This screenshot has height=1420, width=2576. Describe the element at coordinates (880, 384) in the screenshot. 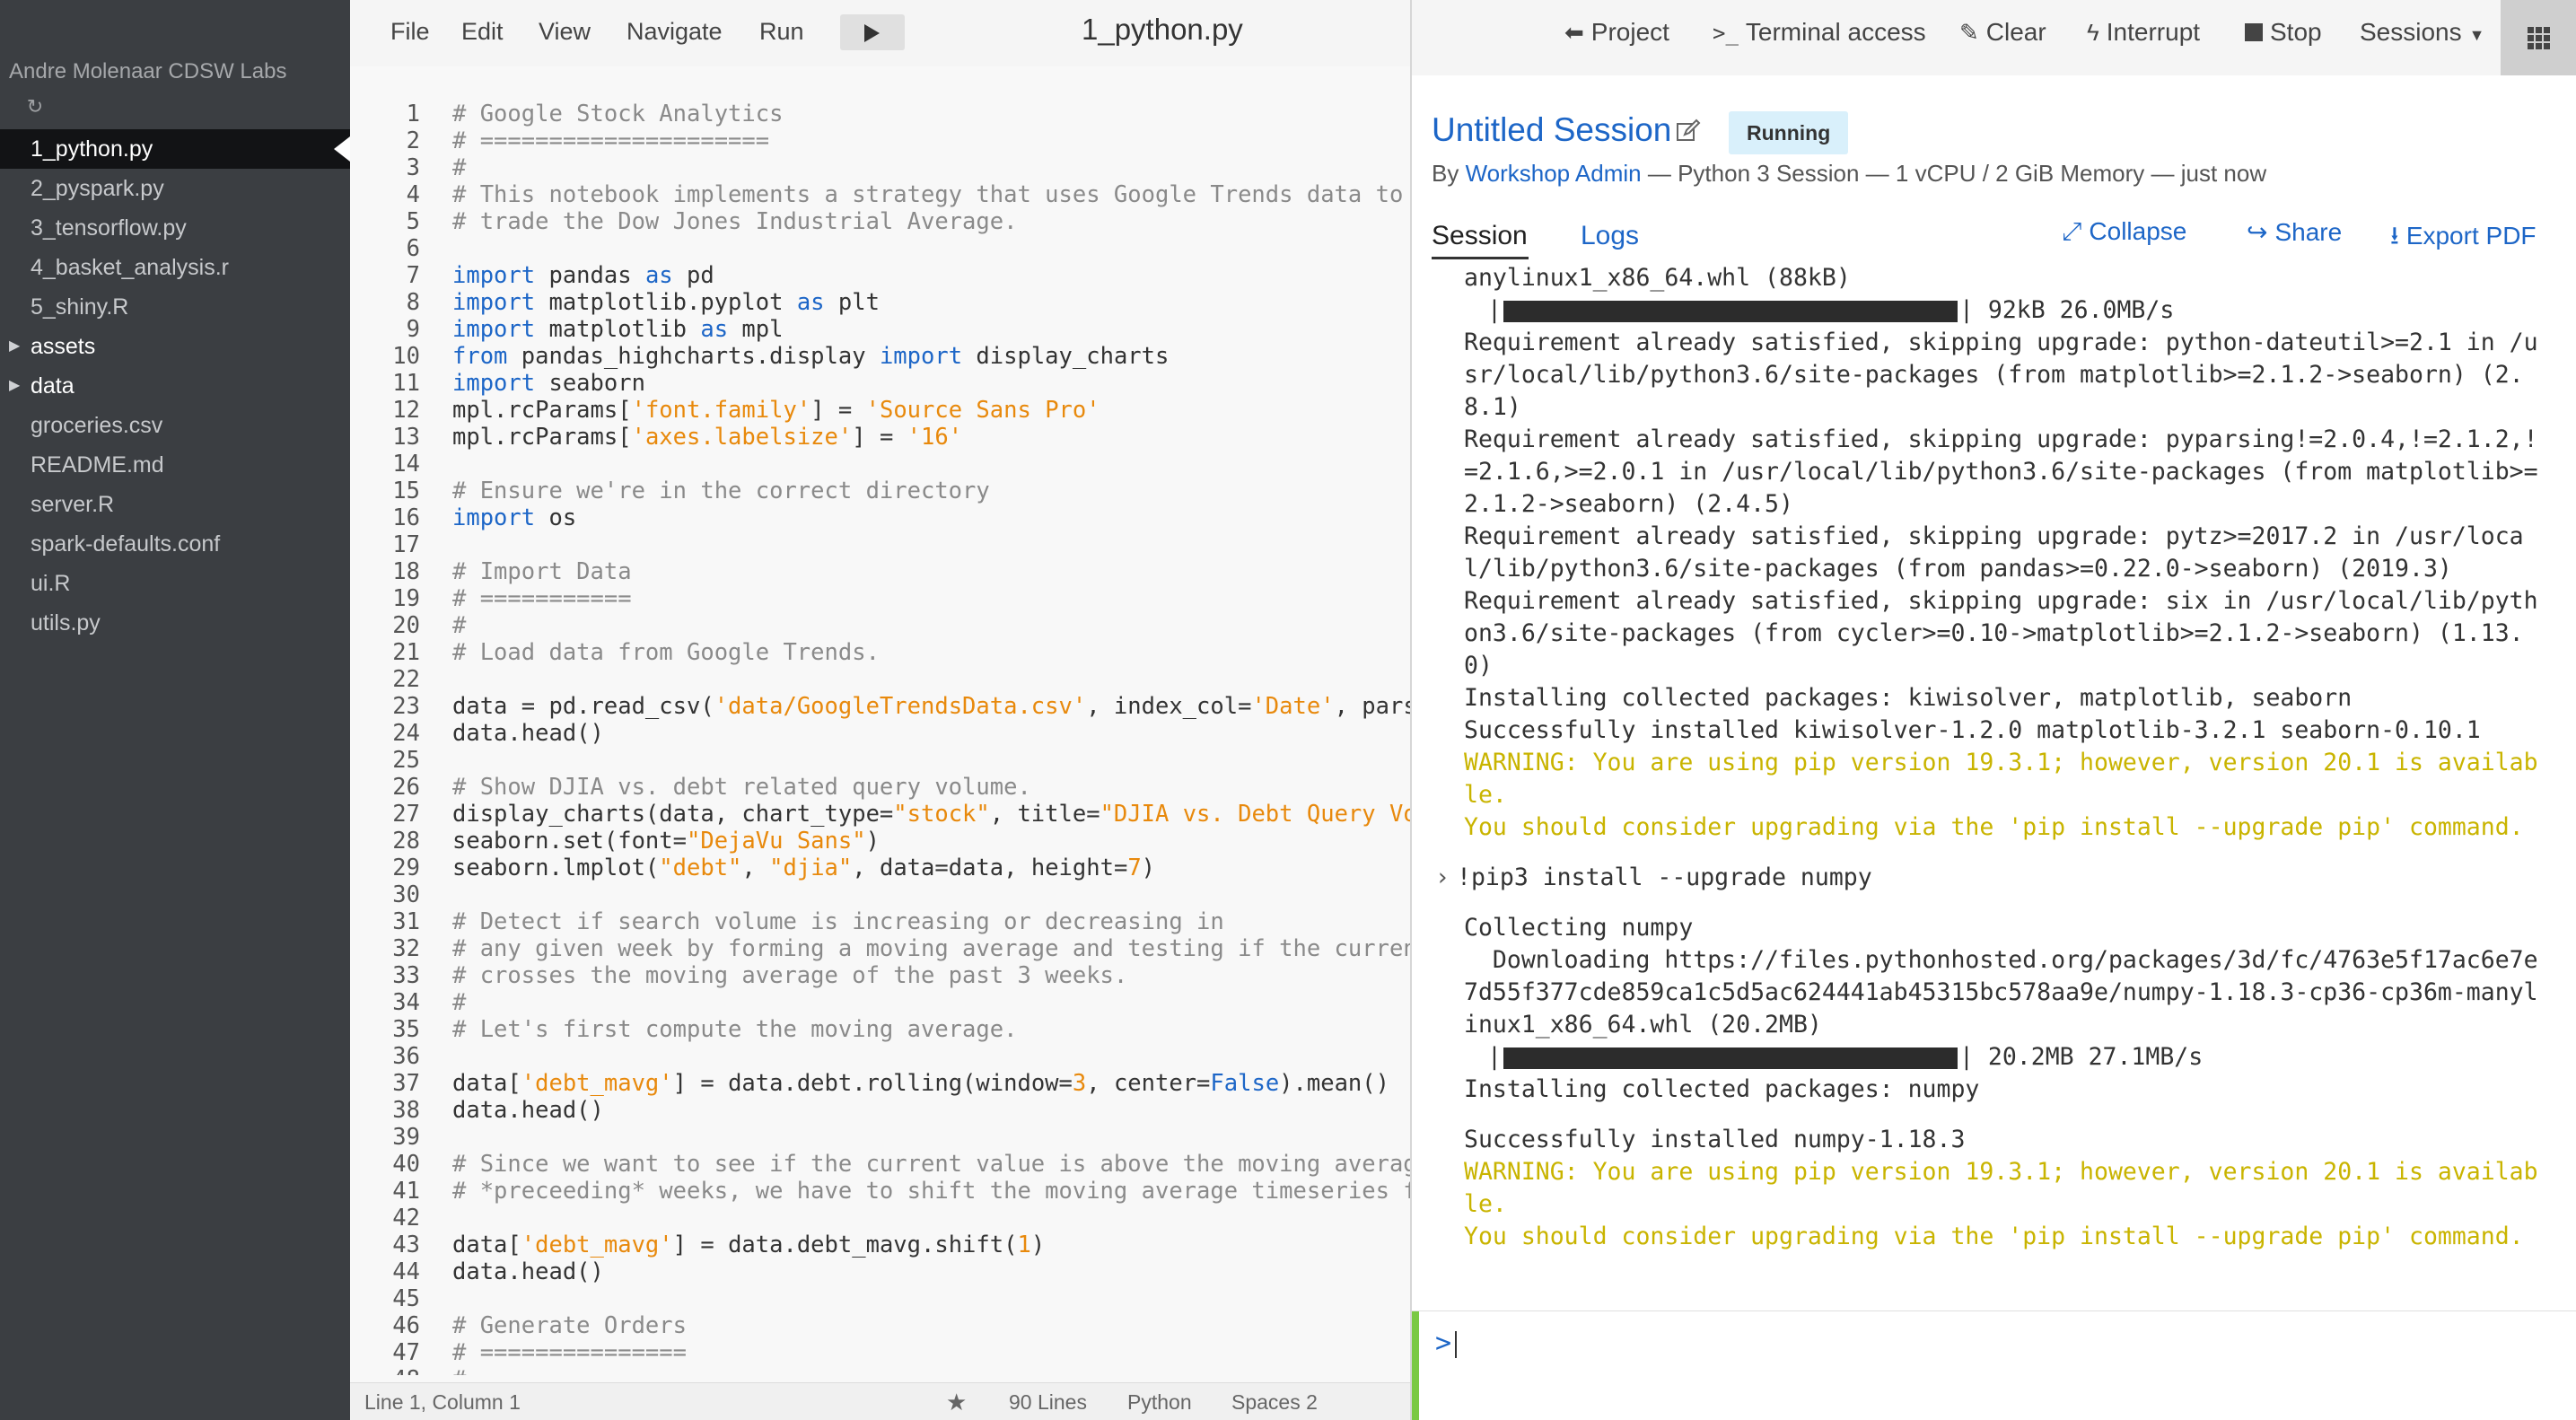

I see `code-line: 11 import seaborn` at that location.